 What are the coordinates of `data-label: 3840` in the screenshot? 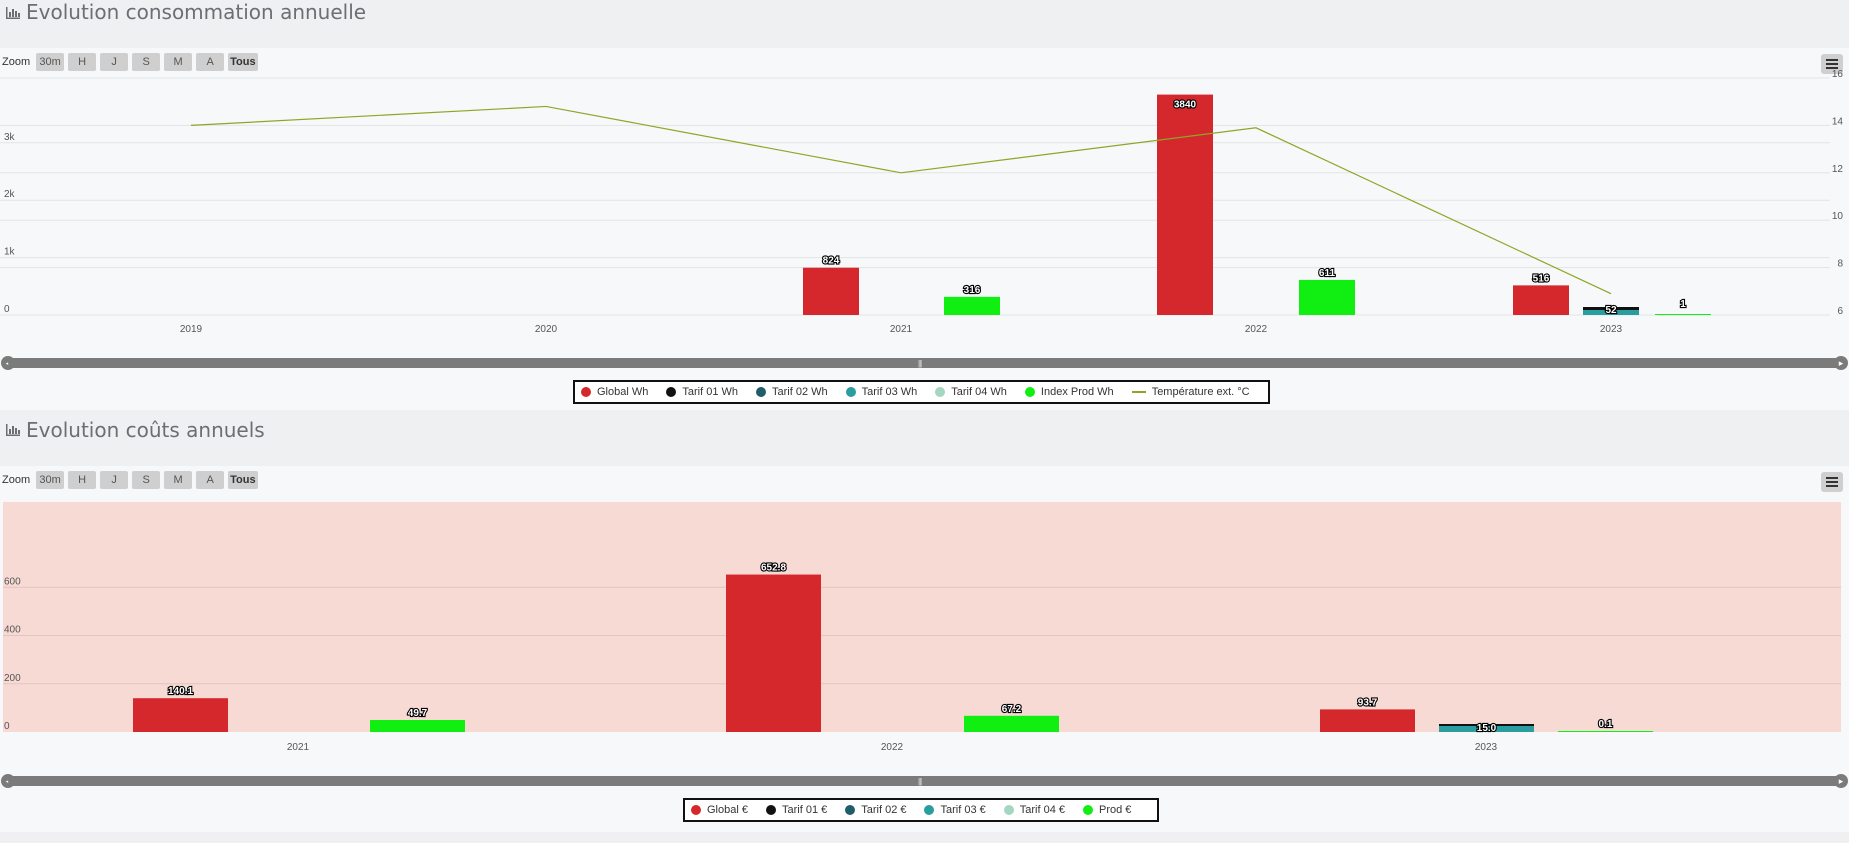 It's located at (1185, 105).